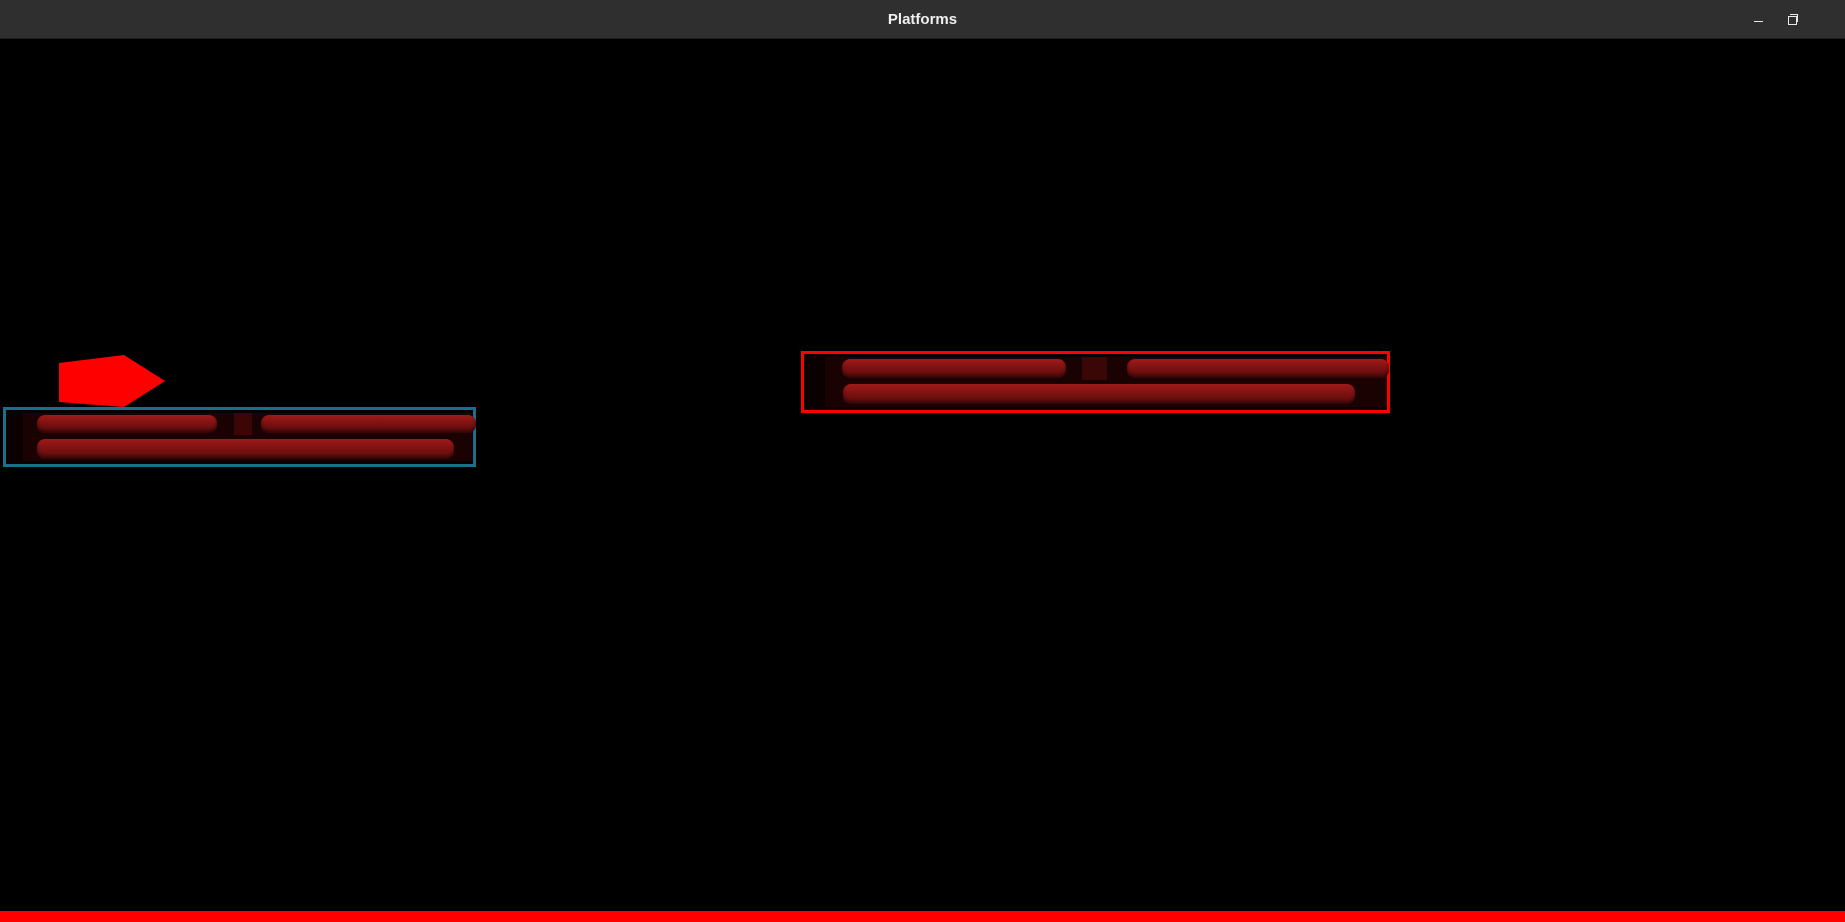 This screenshot has height=922, width=1845. What do you see at coordinates (922, 916) in the screenshot?
I see `ground-floor` at bounding box center [922, 916].